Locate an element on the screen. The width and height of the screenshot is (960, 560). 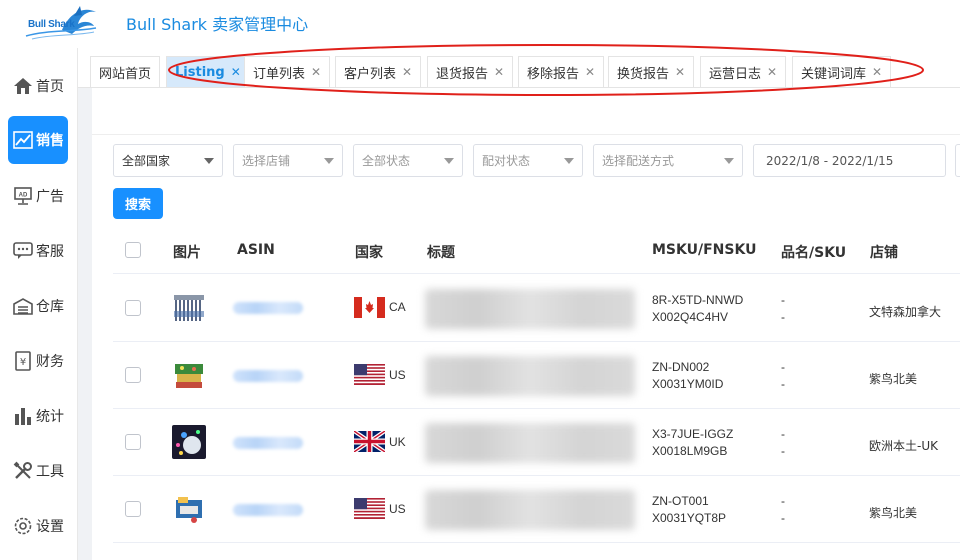
msku-value: ZN-DN002 is located at coordinates (681, 367).